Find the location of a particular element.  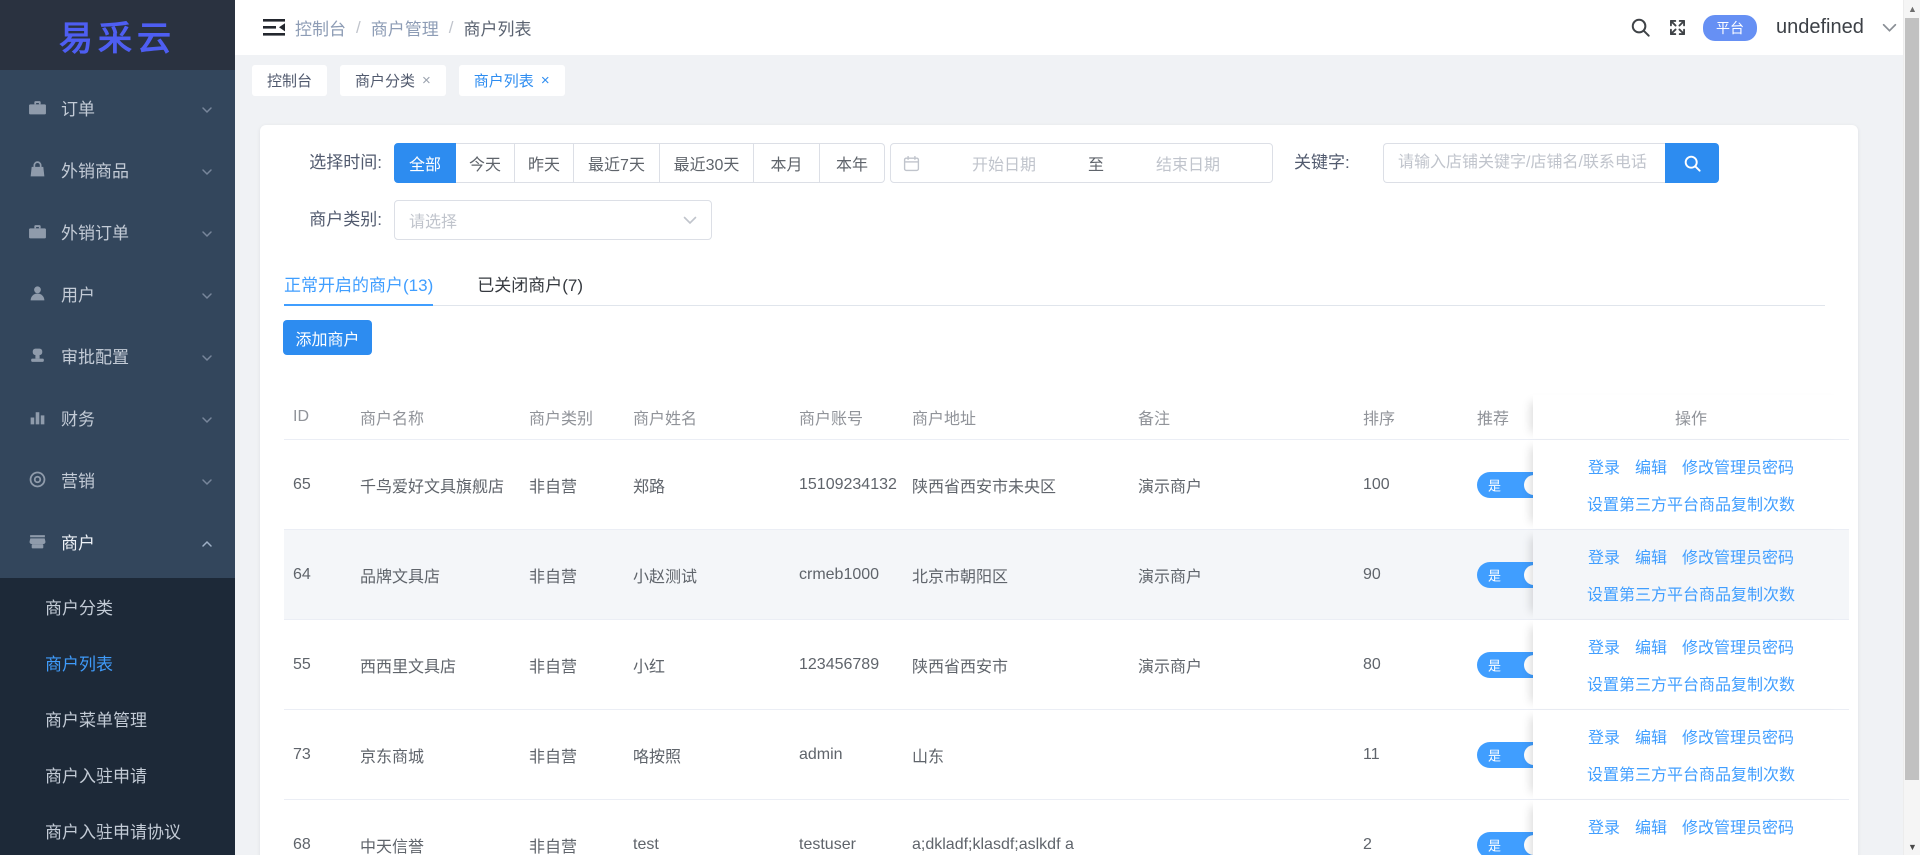

date-start-input: 开始日期 is located at coordinates (1004, 163).